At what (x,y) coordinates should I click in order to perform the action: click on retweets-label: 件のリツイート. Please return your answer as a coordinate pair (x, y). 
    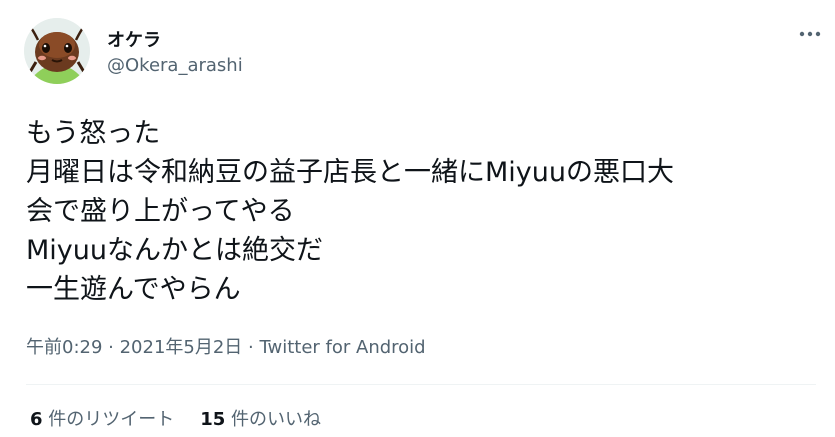
    Looking at the image, I should click on (108, 419).